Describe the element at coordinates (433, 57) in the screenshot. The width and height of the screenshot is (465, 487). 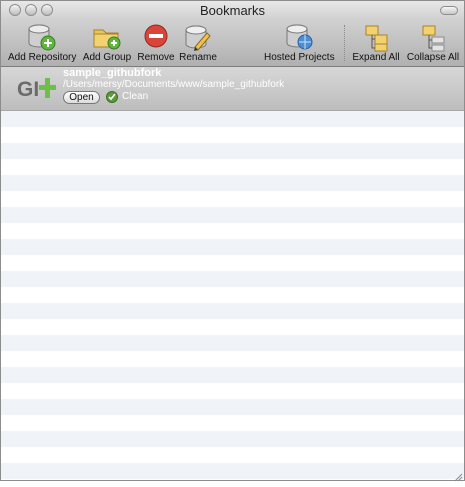
I see `collapse-all-label: Collapse All` at that location.